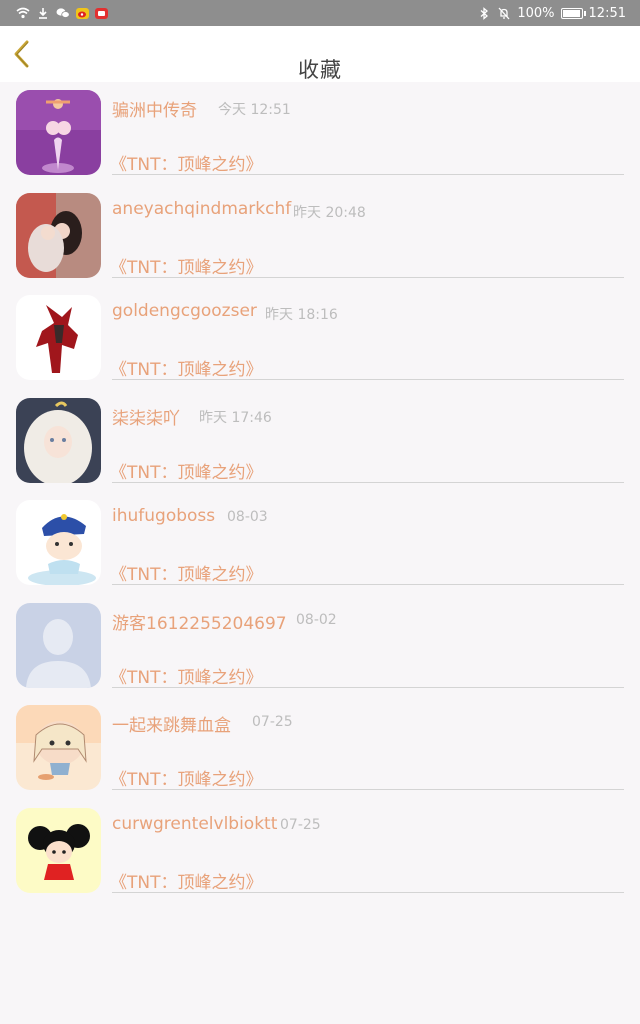 The image size is (640, 1024). Describe the element at coordinates (504, 13) in the screenshot. I see `mute-icon` at that location.